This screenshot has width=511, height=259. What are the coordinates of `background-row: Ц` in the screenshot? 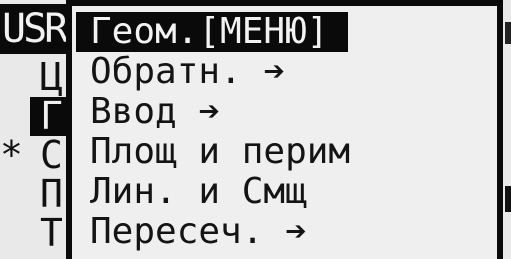 It's located at (33, 77).